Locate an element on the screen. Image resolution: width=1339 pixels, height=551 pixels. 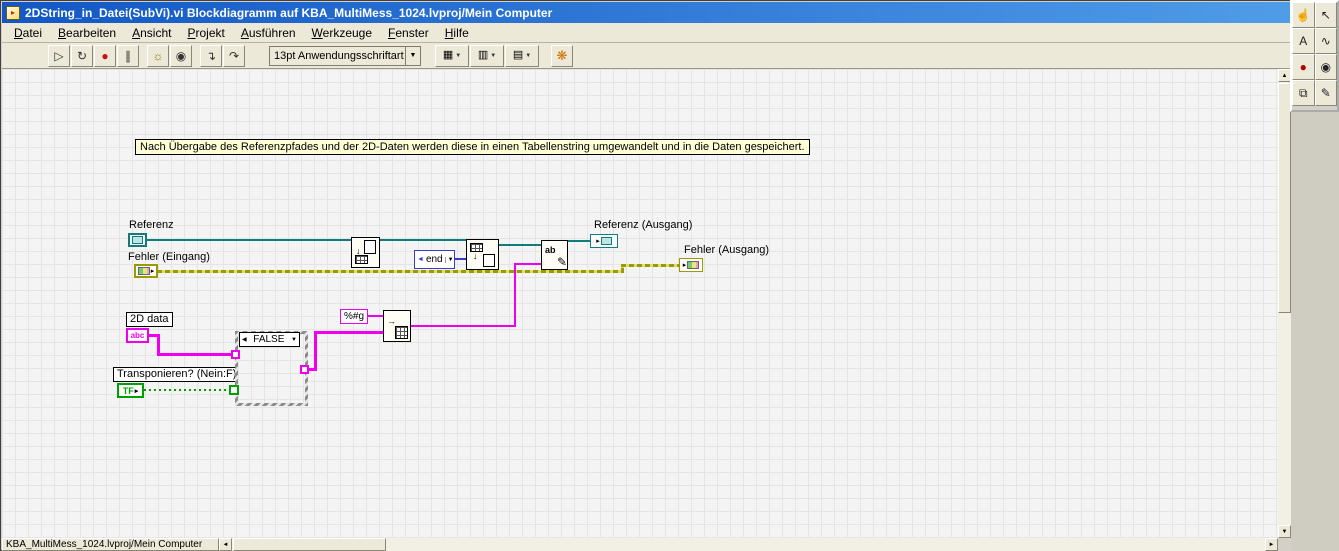
set-color-tool: ✎ is located at coordinates (1325, 93).